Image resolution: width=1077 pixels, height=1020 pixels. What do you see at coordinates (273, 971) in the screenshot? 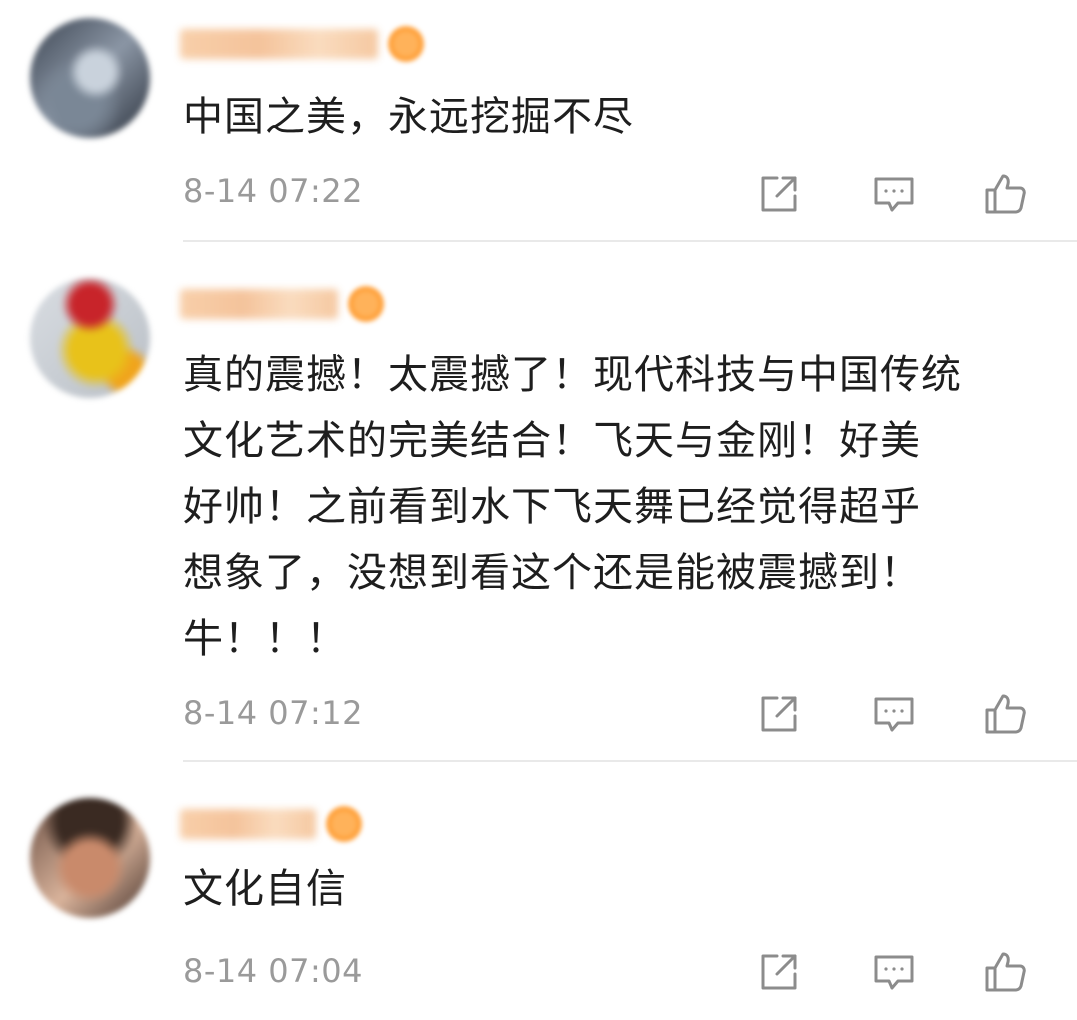
I see `comment-timestamp: 8-14 07:04` at bounding box center [273, 971].